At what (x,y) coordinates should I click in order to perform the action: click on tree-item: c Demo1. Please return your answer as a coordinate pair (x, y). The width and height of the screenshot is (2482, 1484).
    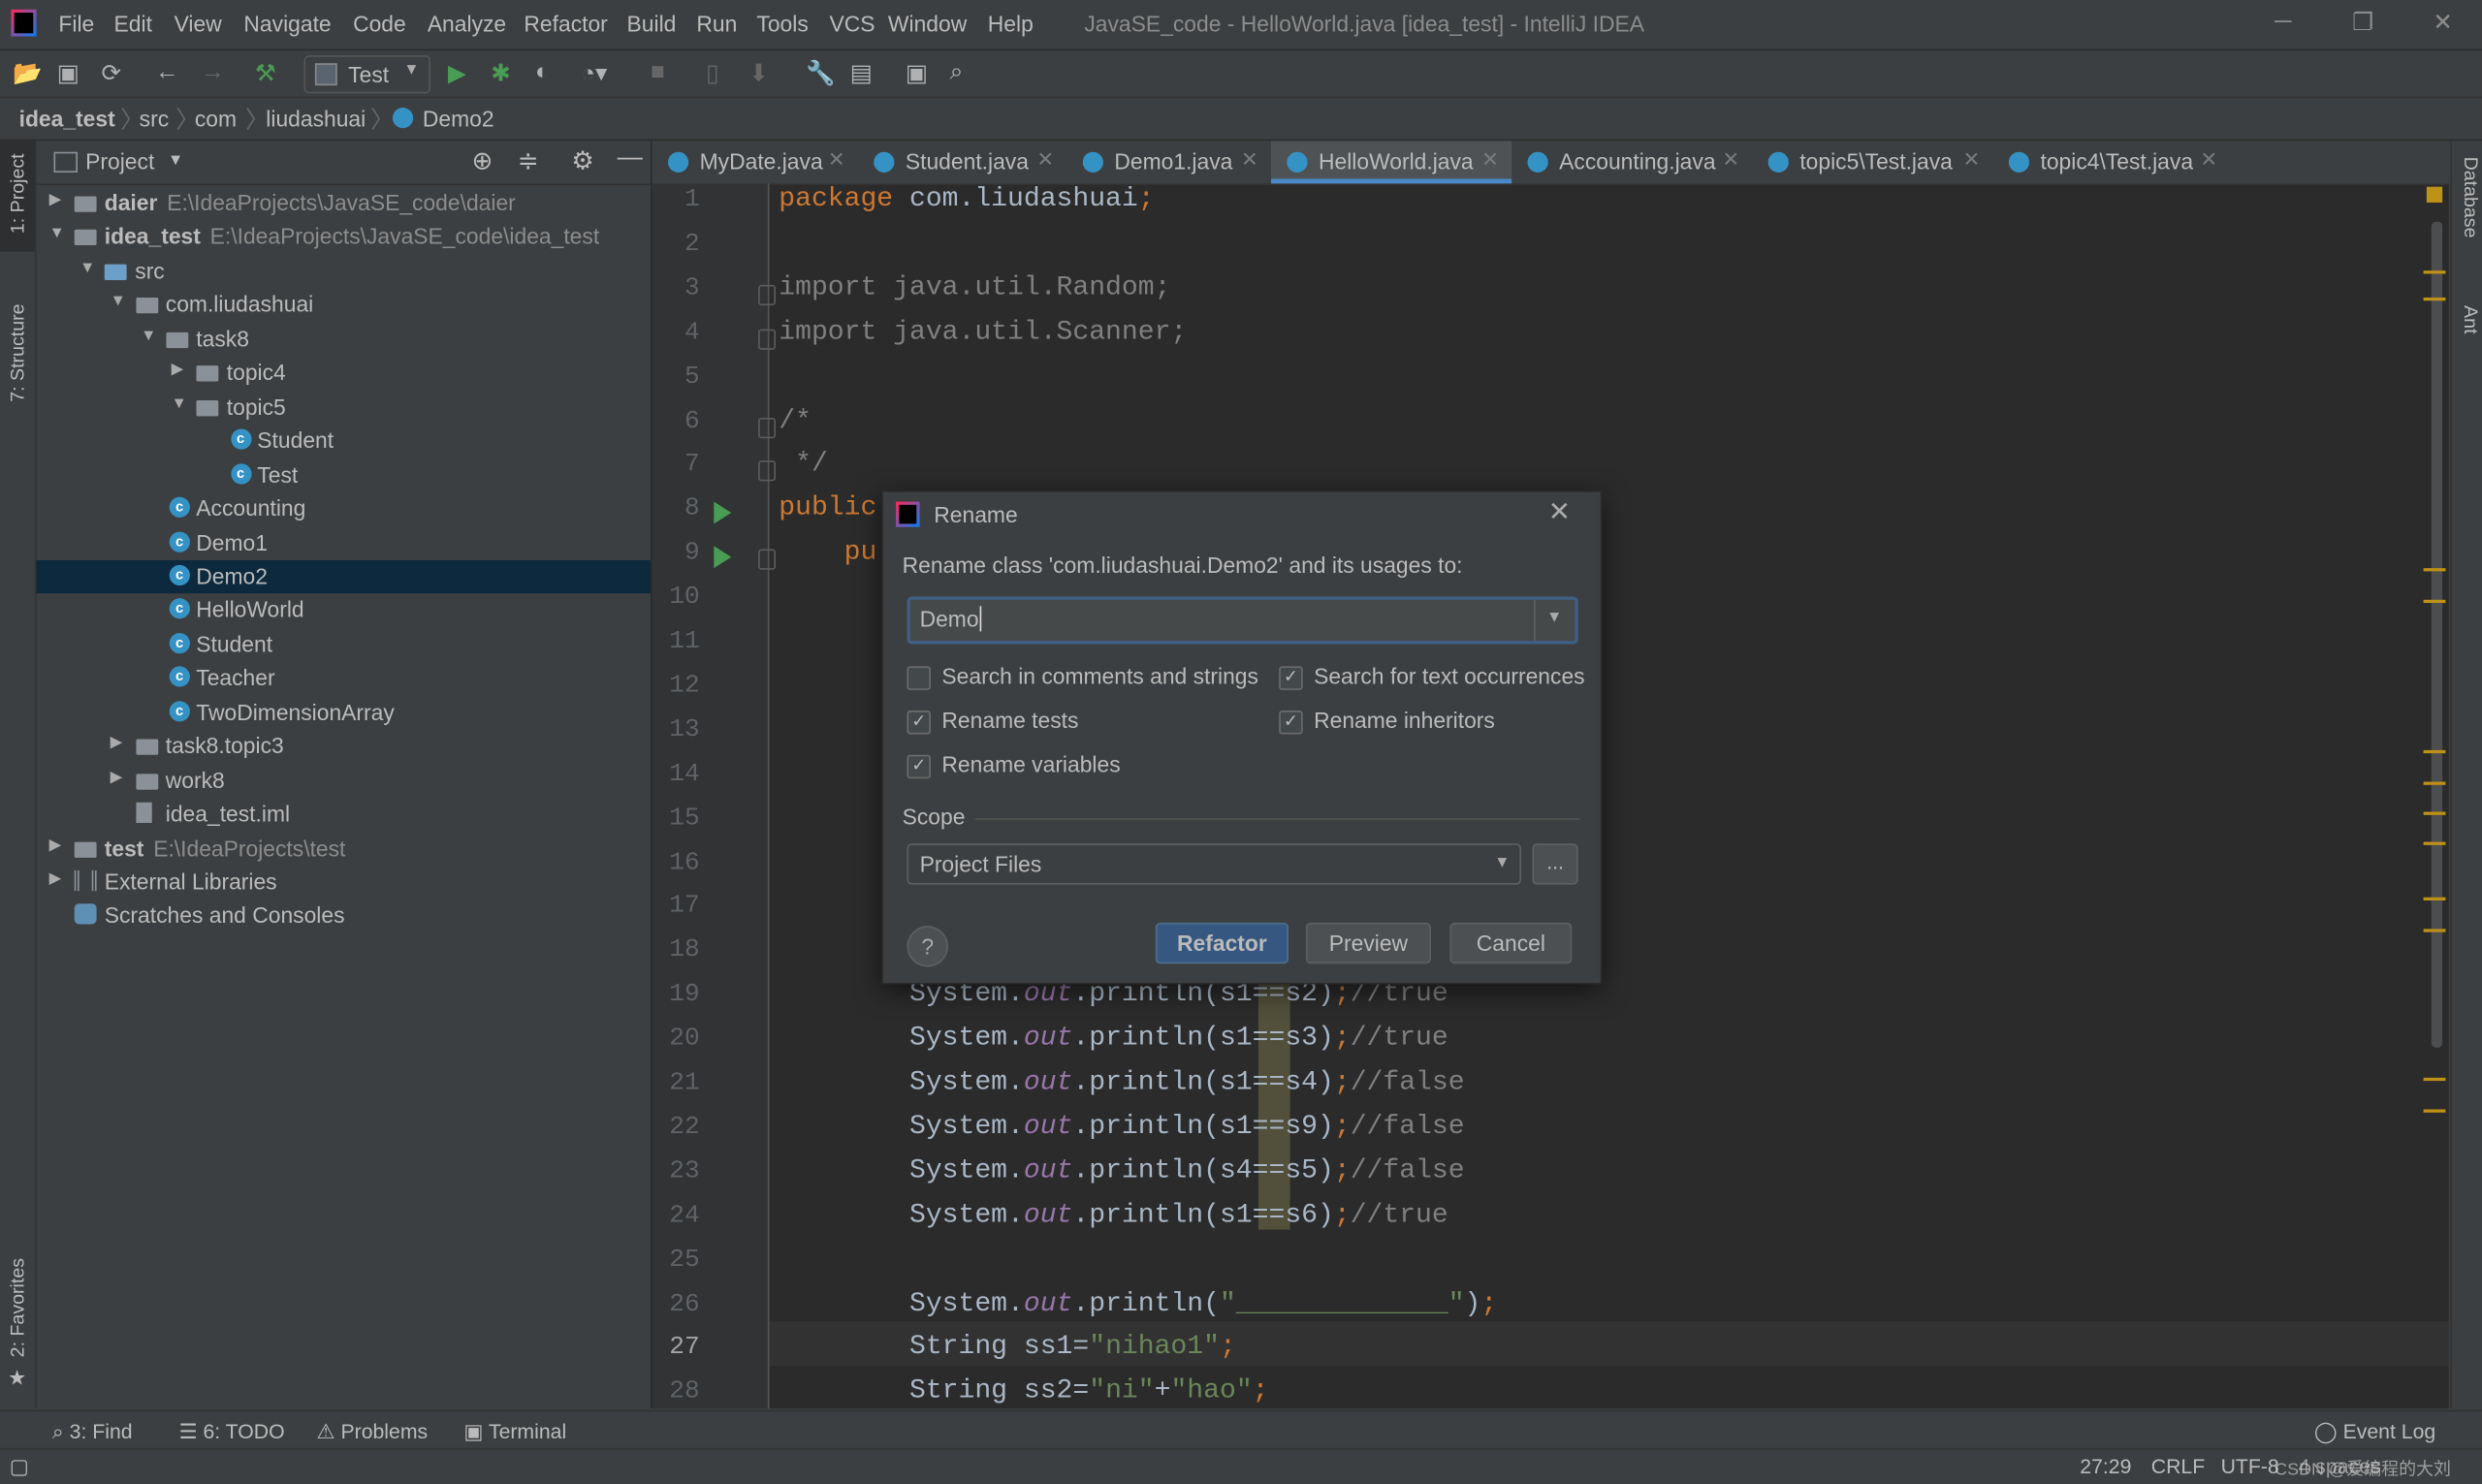
    Looking at the image, I should click on (344, 542).